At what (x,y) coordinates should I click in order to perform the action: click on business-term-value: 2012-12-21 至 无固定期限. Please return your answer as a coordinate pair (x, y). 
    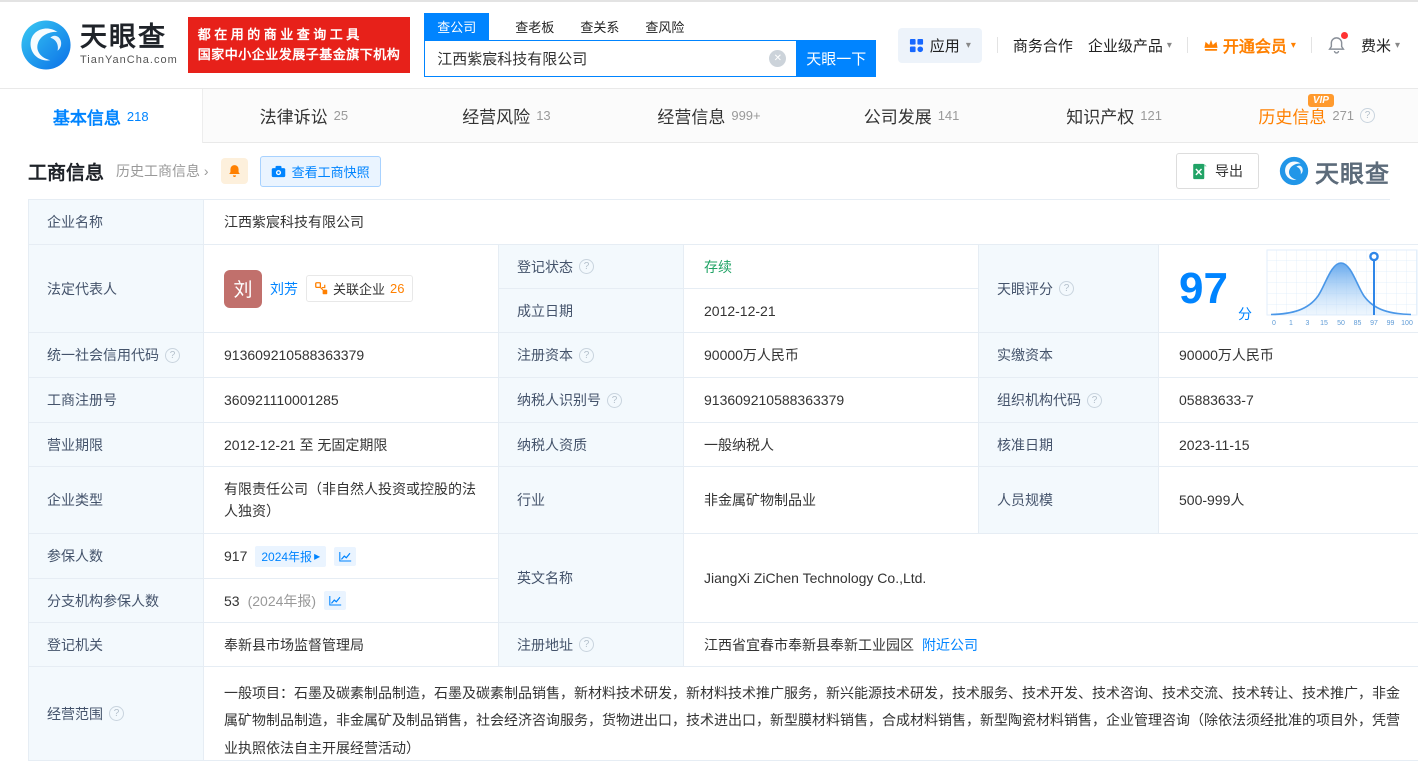
    Looking at the image, I should click on (351, 445).